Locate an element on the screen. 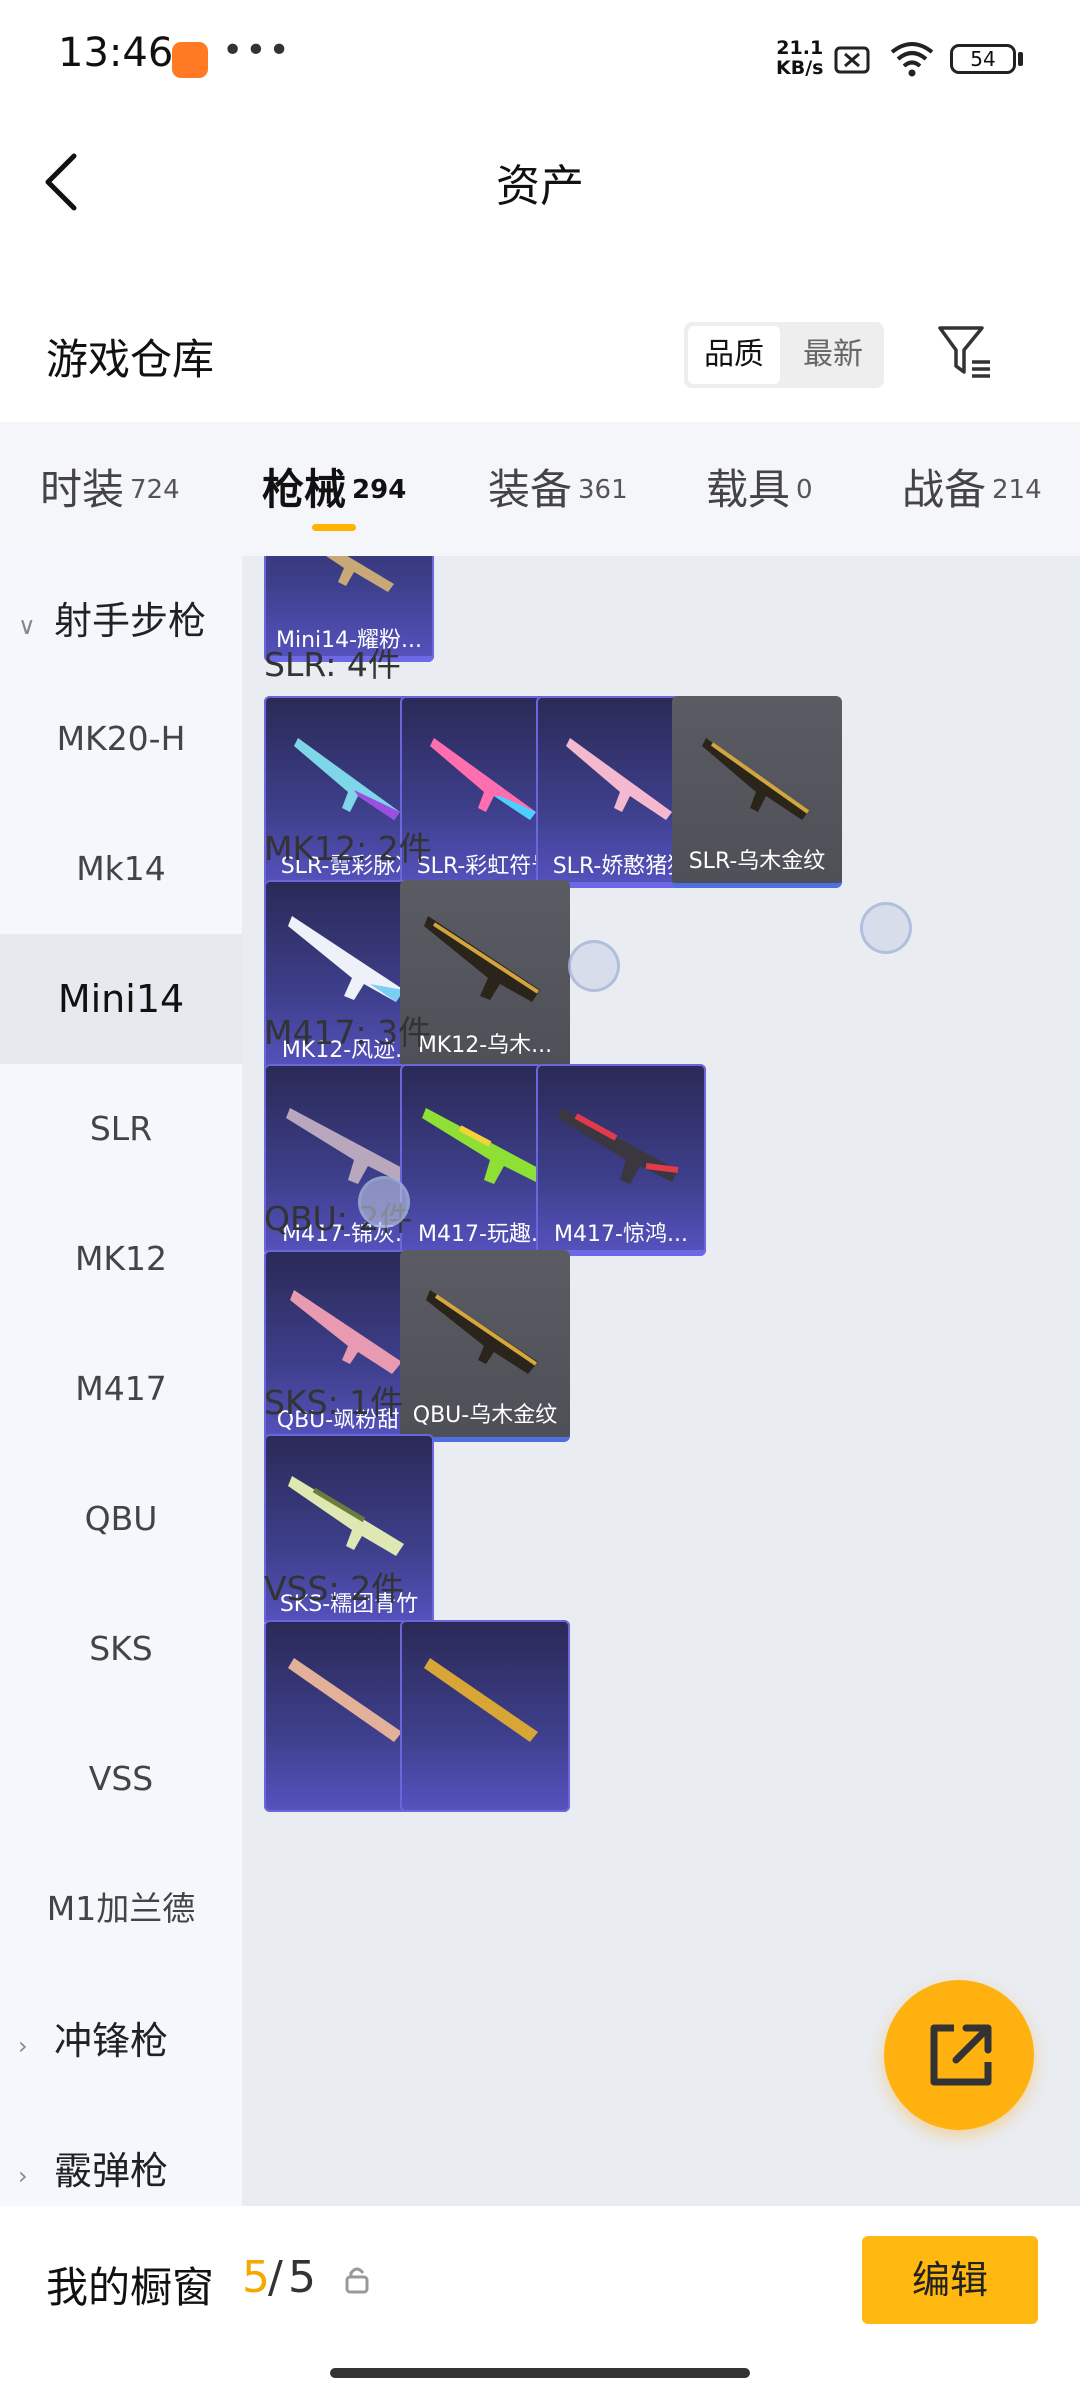 This screenshot has height=2400, width=1080. home-indicator is located at coordinates (540, 2373).